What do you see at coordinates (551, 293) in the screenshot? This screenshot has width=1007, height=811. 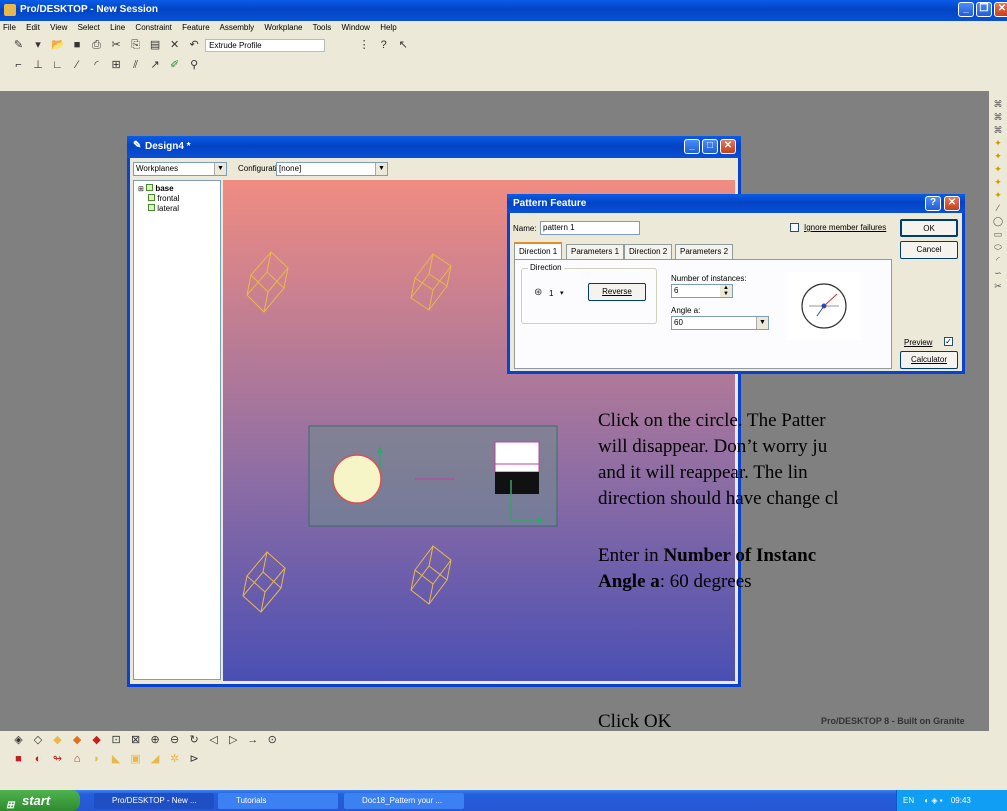 I see `direction-value: 1` at bounding box center [551, 293].